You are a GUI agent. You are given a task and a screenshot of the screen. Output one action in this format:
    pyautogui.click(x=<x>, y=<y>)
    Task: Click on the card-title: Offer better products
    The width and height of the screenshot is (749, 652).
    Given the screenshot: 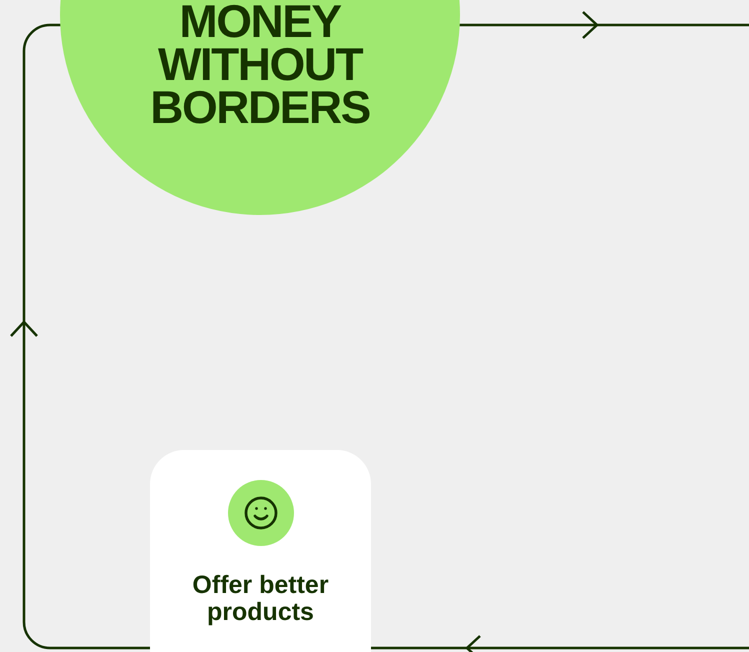 What is the action you would take?
    pyautogui.click(x=260, y=599)
    